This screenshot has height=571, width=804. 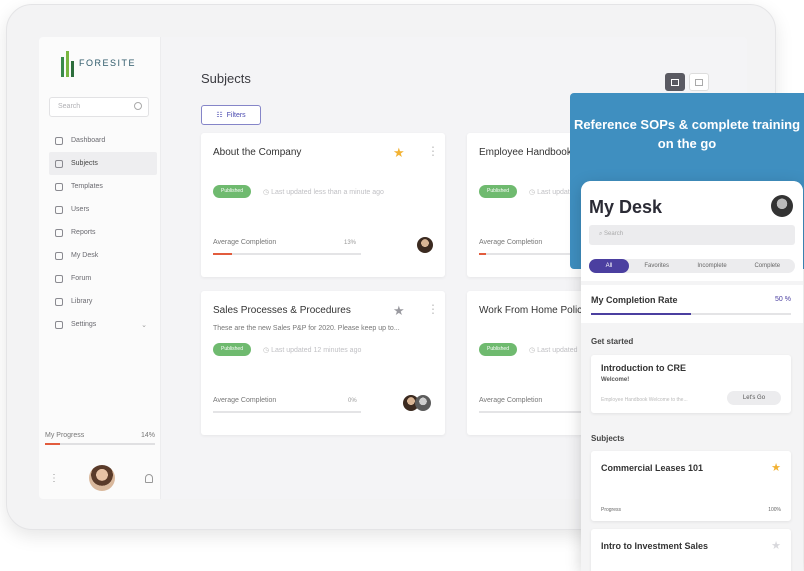 I want to click on progress-bar-fill, so click(x=53, y=444).